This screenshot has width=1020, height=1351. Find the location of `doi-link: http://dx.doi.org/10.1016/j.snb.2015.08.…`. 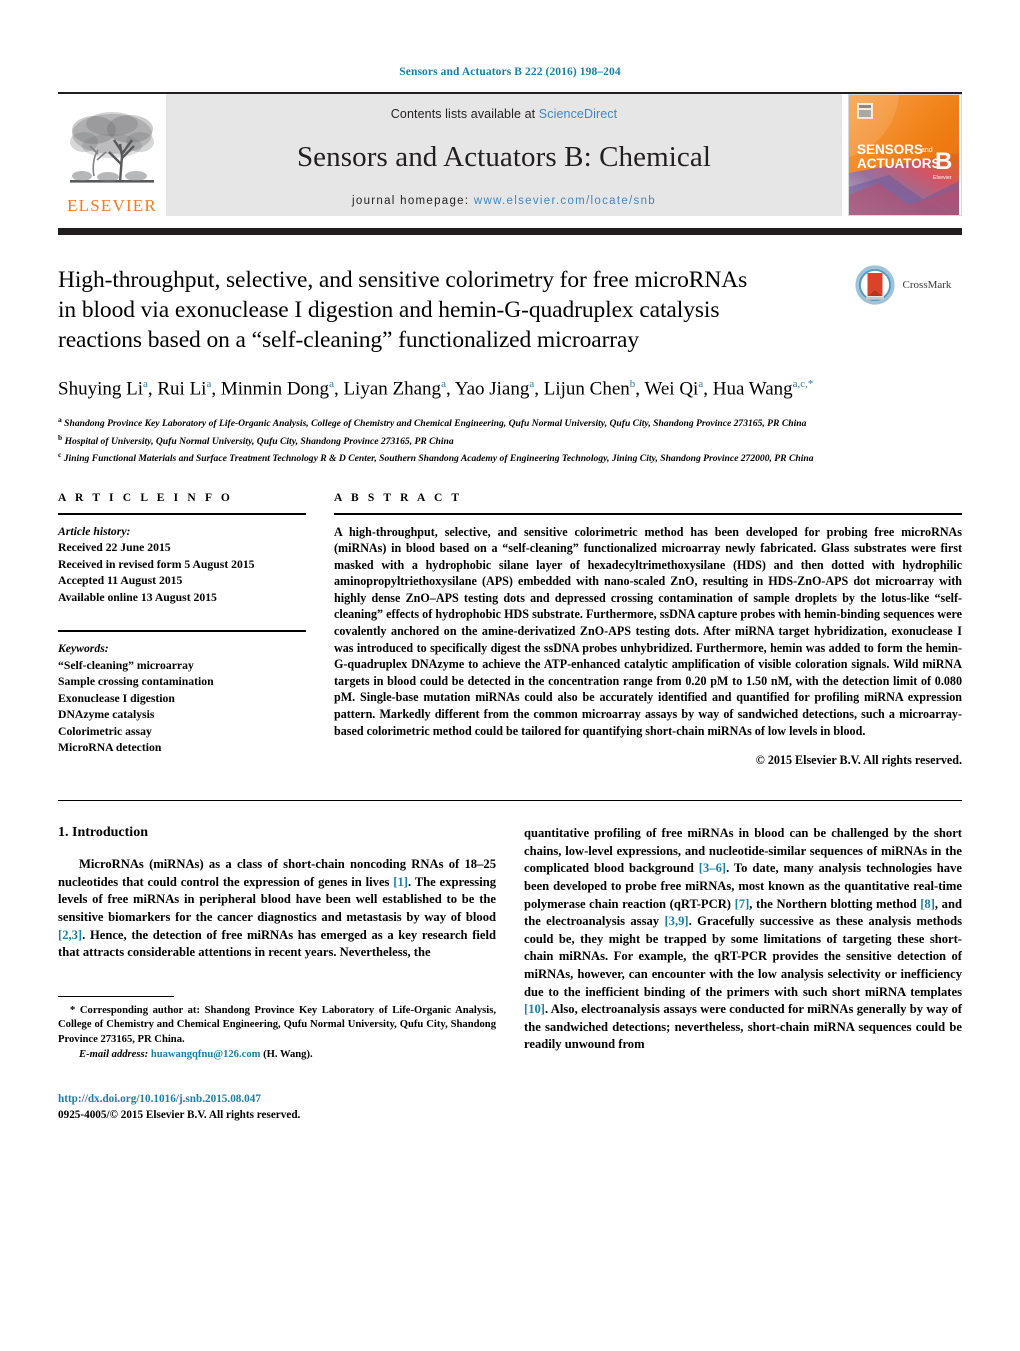

doi-link: http://dx.doi.org/10.1016/j.snb.2015.08.… is located at coordinates (277, 1100).